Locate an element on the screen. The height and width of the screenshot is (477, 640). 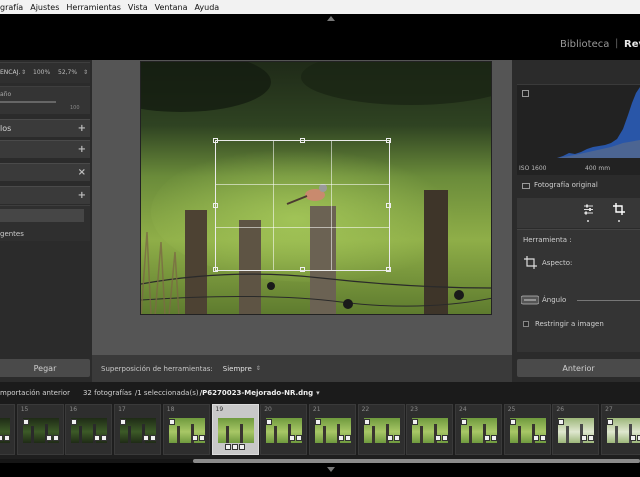
filmstrip-thumbnail: 17 is located at coordinates (138, 429).